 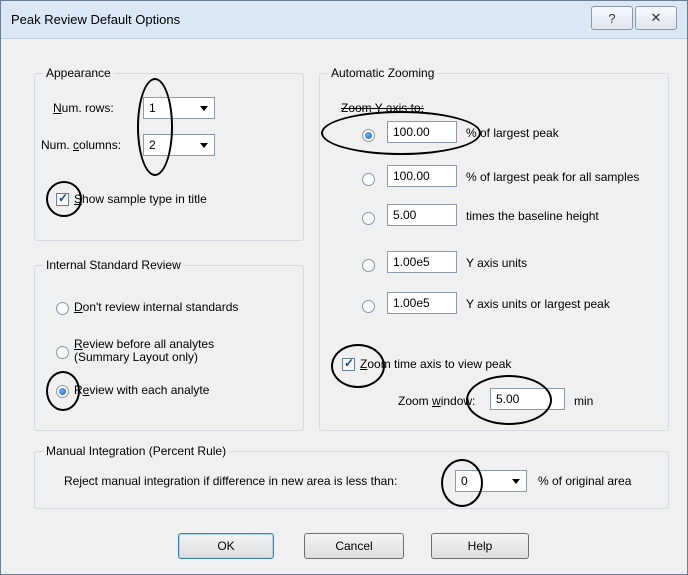 I want to click on show-sample-type-label: Show sample type in title, so click(x=140, y=199).